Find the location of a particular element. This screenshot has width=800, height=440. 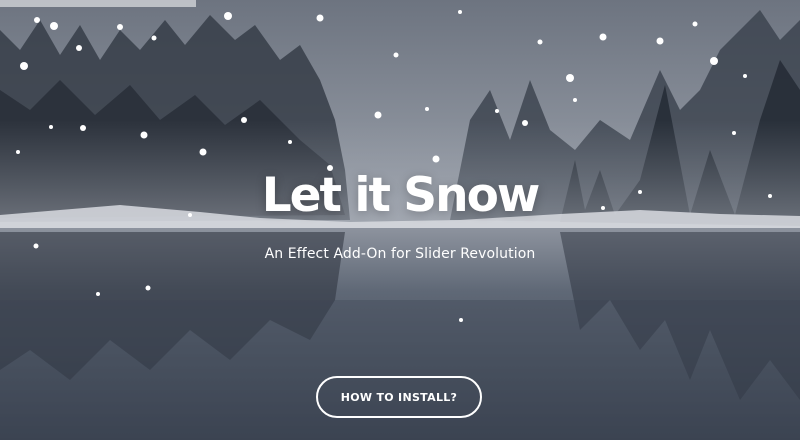

hero-subtitle: An Effect Add-On for Slider Revolution is located at coordinates (400, 254).